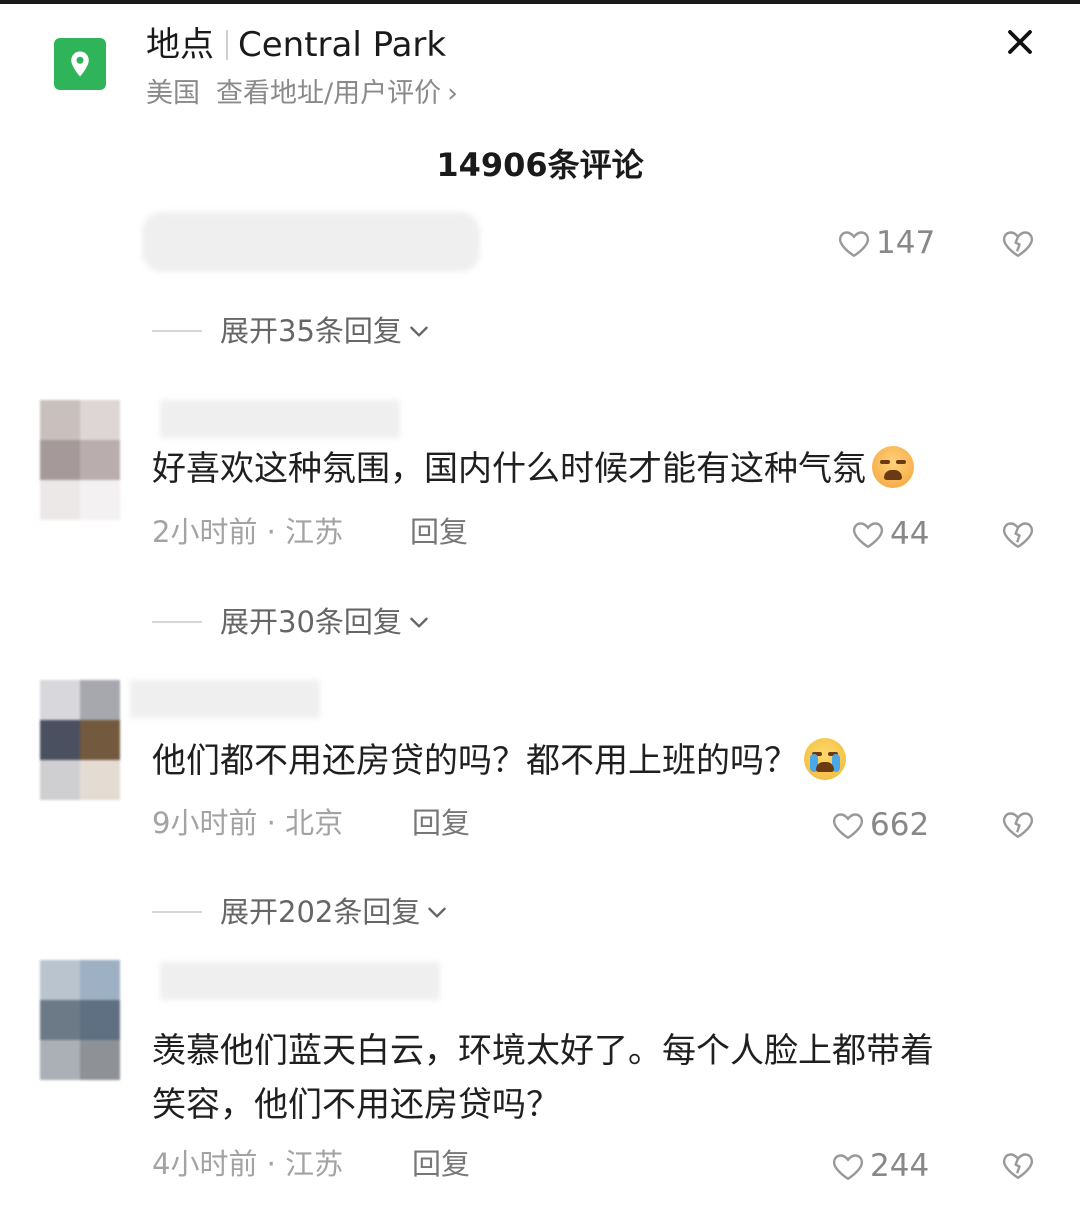 Image resolution: width=1080 pixels, height=1225 pixels. I want to click on location-label: 地点, so click(180, 45).